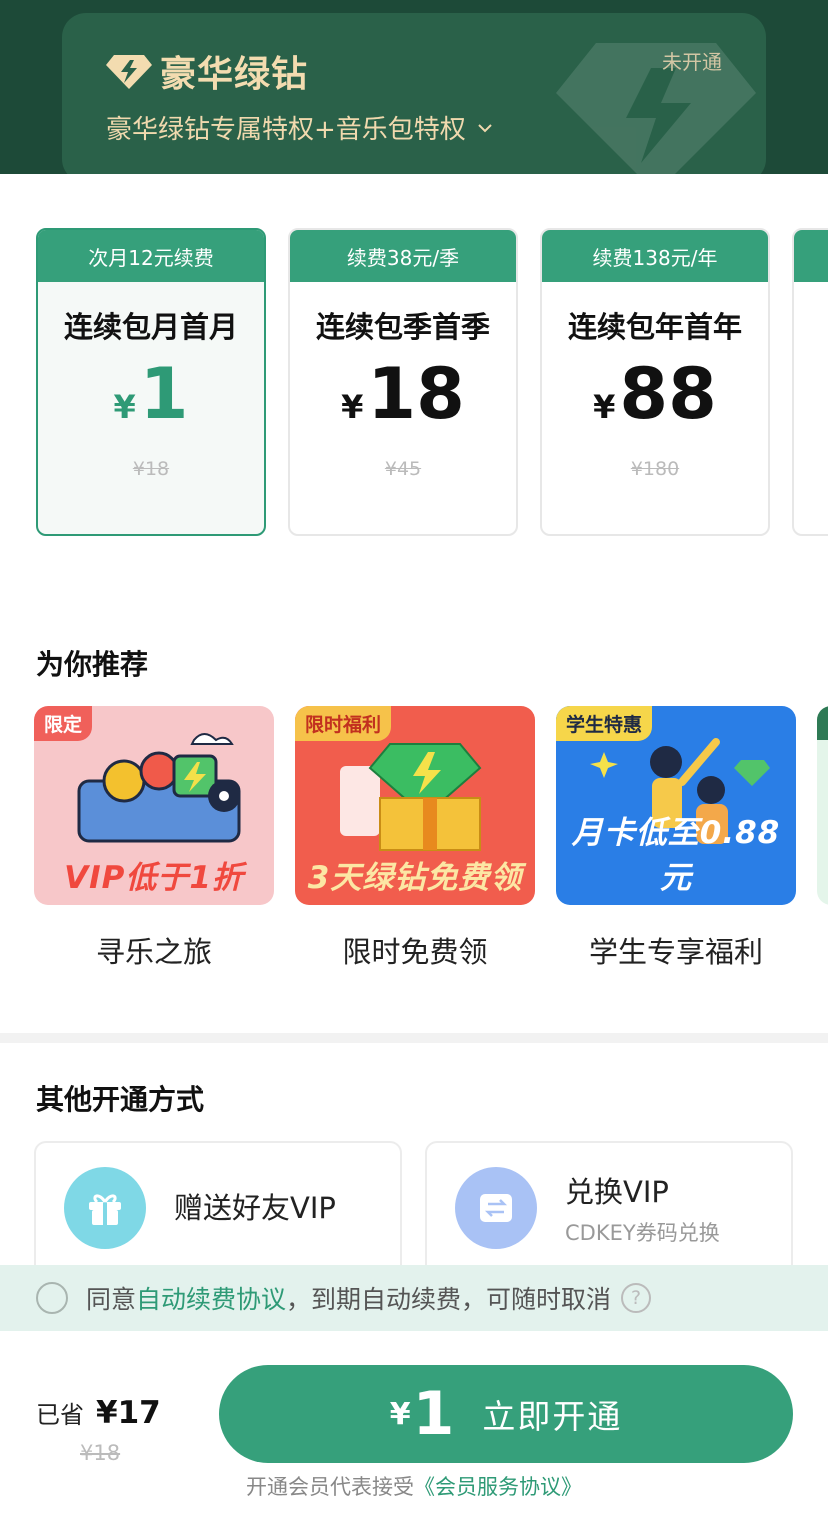 This screenshot has width=828, height=1525. I want to click on price-value: 88, so click(668, 394).